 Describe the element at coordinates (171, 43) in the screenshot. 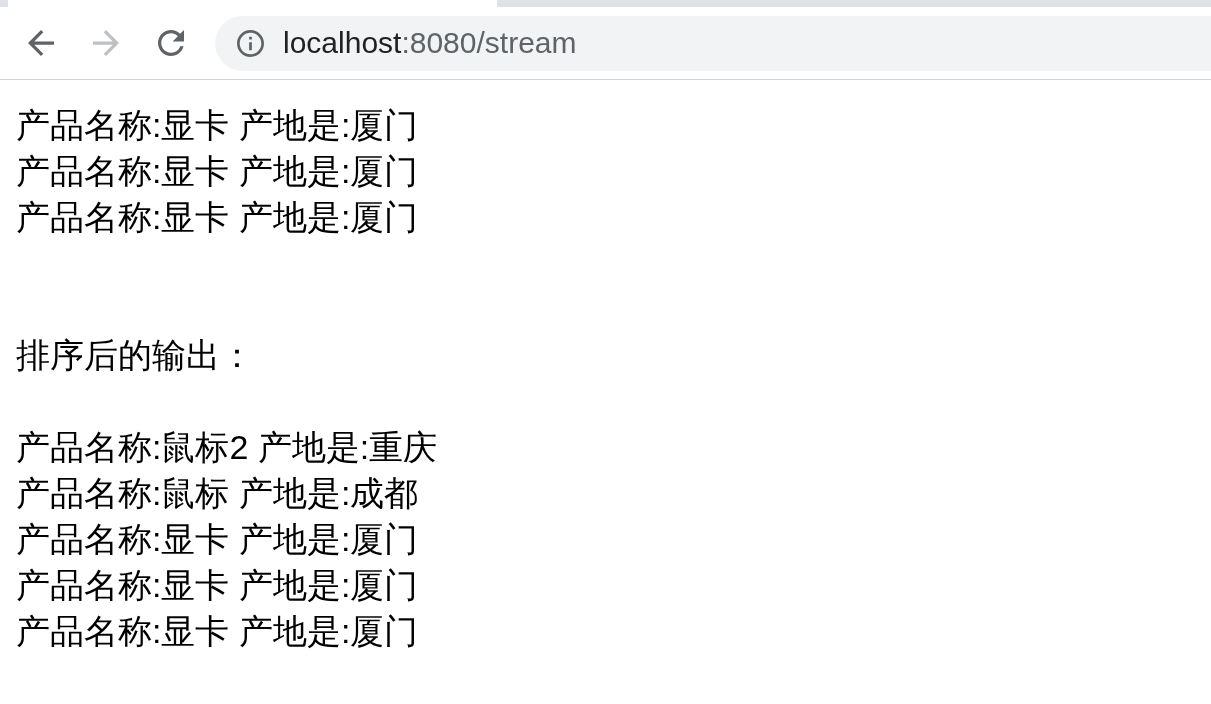

I see `reload-icon` at that location.